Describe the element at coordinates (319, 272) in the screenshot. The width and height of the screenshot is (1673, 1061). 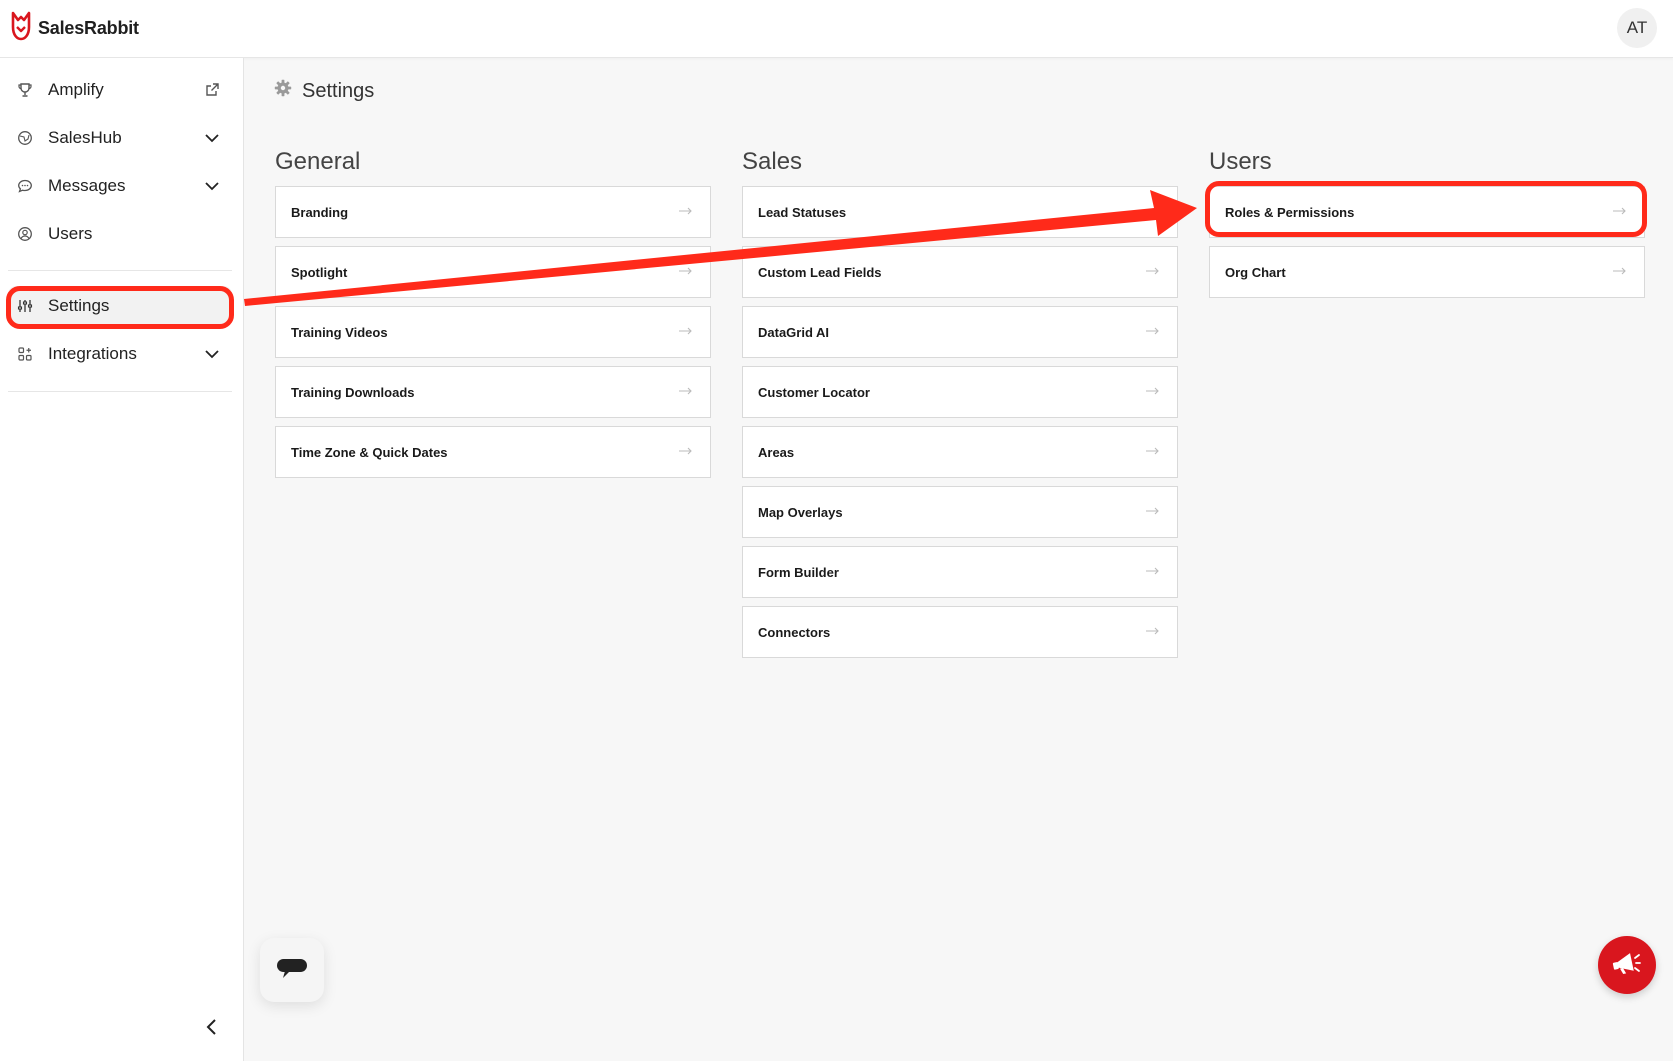
I see `card-label: Spotlight` at that location.